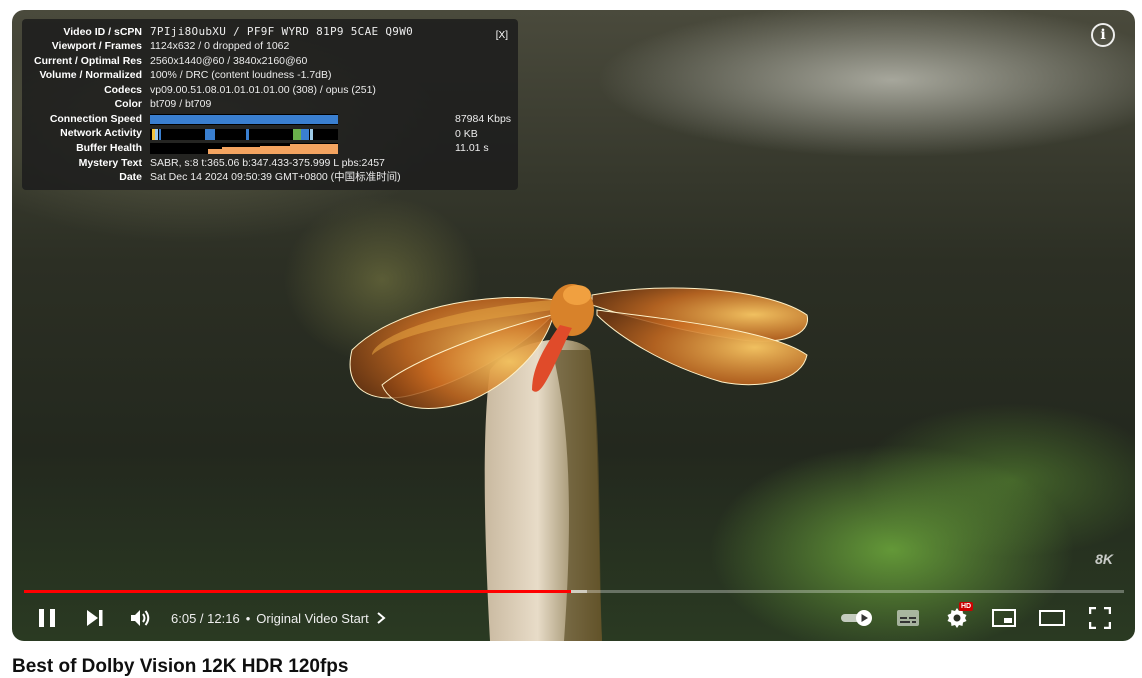 The height and width of the screenshot is (678, 1142). Describe the element at coordinates (472, 148) in the screenshot. I see `buffer-health-value: 11.01 s` at that location.